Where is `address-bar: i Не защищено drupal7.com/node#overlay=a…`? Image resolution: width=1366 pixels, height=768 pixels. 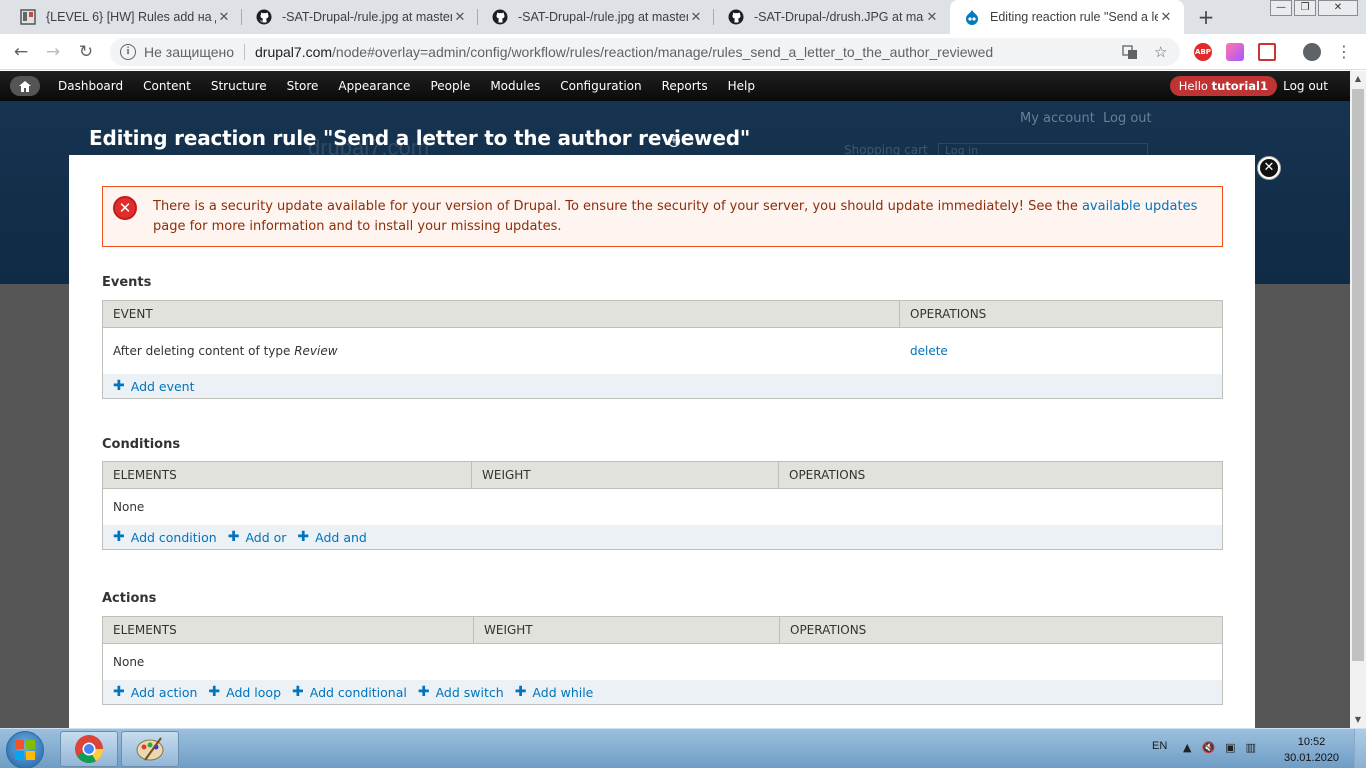 address-bar: i Не защищено drupal7.com/node#overlay=a… is located at coordinates (645, 52).